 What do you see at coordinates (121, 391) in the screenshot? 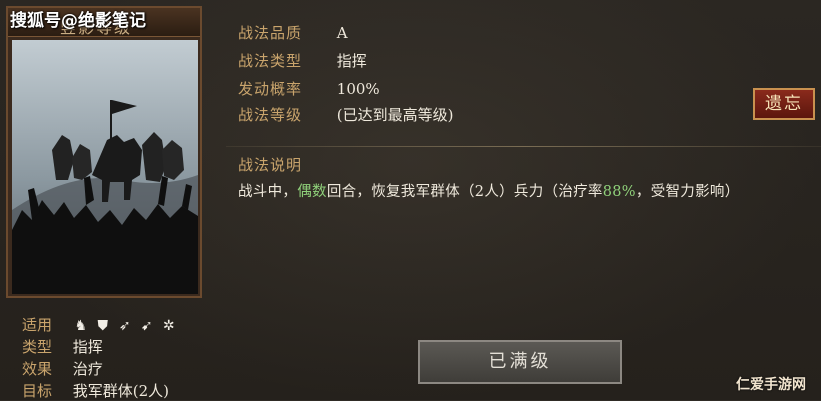
I see `info-value: 我军群体(2人)` at bounding box center [121, 391].